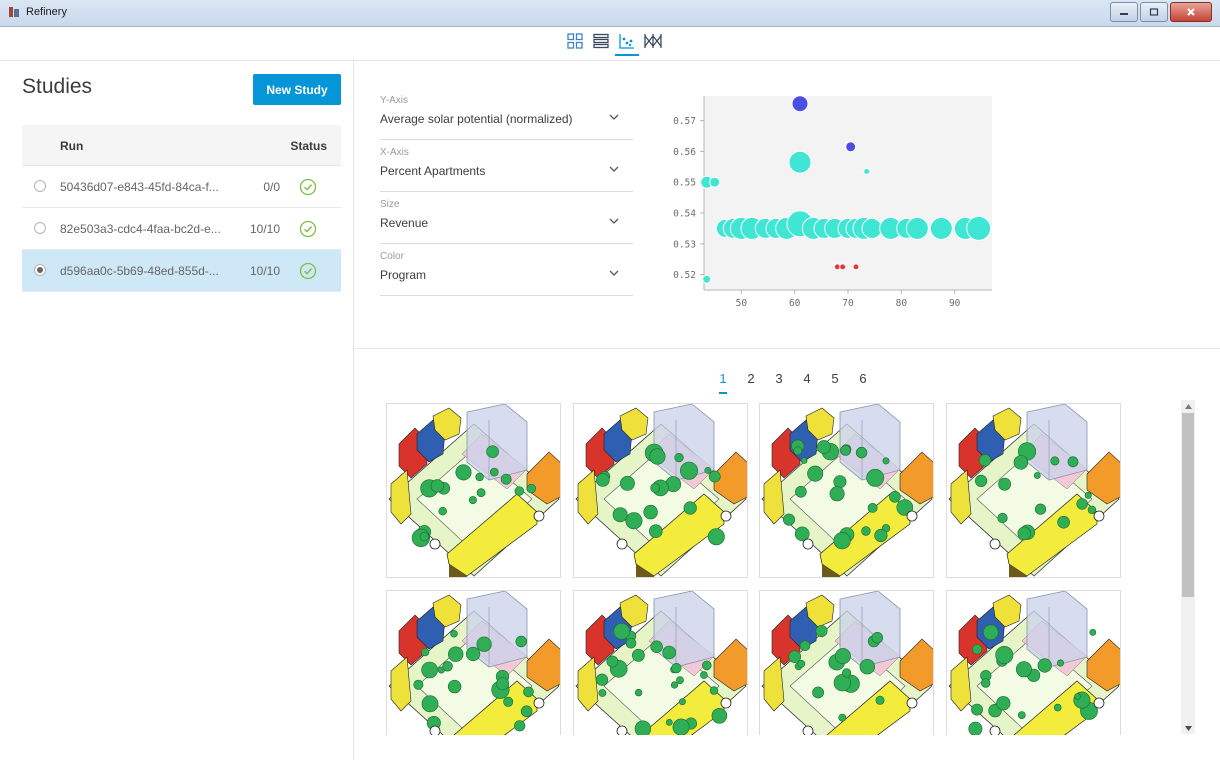  I want to click on scroll-thumb, so click(1188, 505).